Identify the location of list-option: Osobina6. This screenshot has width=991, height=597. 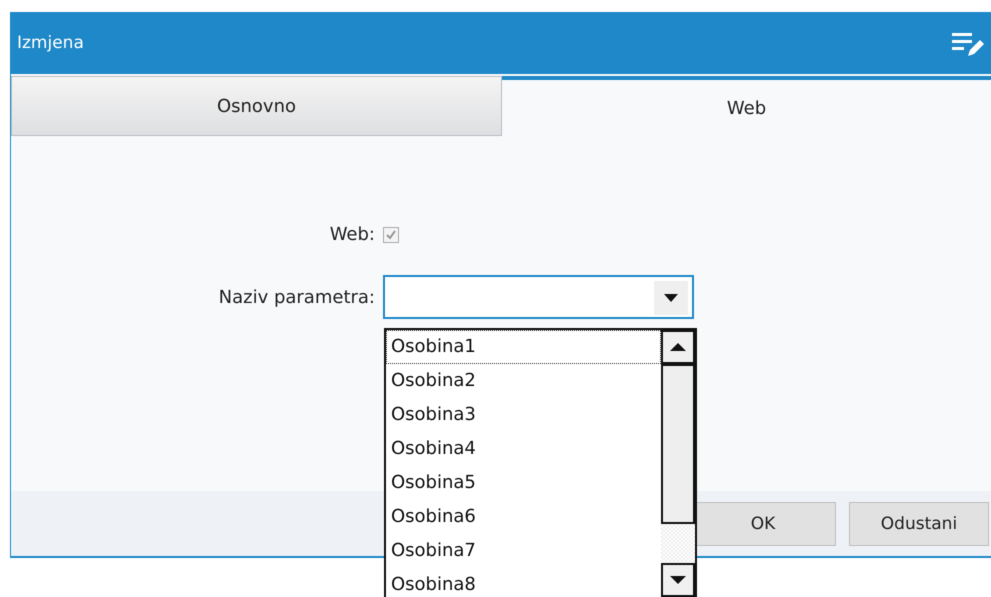
(523, 517).